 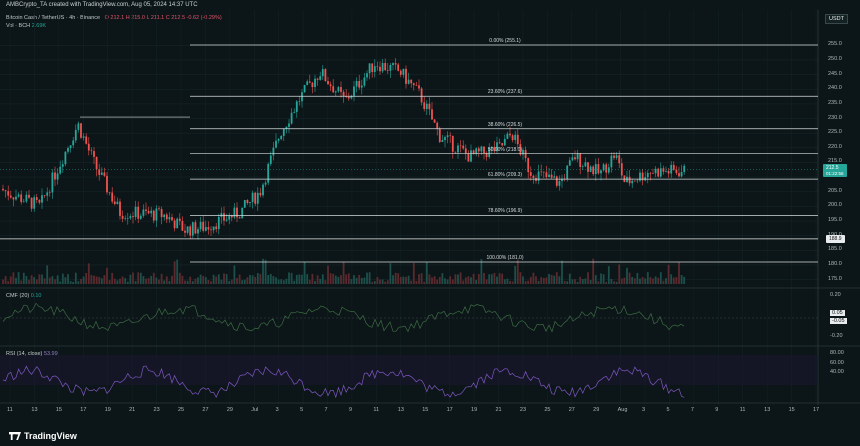 I want to click on time-tick: 23, so click(x=523, y=410).